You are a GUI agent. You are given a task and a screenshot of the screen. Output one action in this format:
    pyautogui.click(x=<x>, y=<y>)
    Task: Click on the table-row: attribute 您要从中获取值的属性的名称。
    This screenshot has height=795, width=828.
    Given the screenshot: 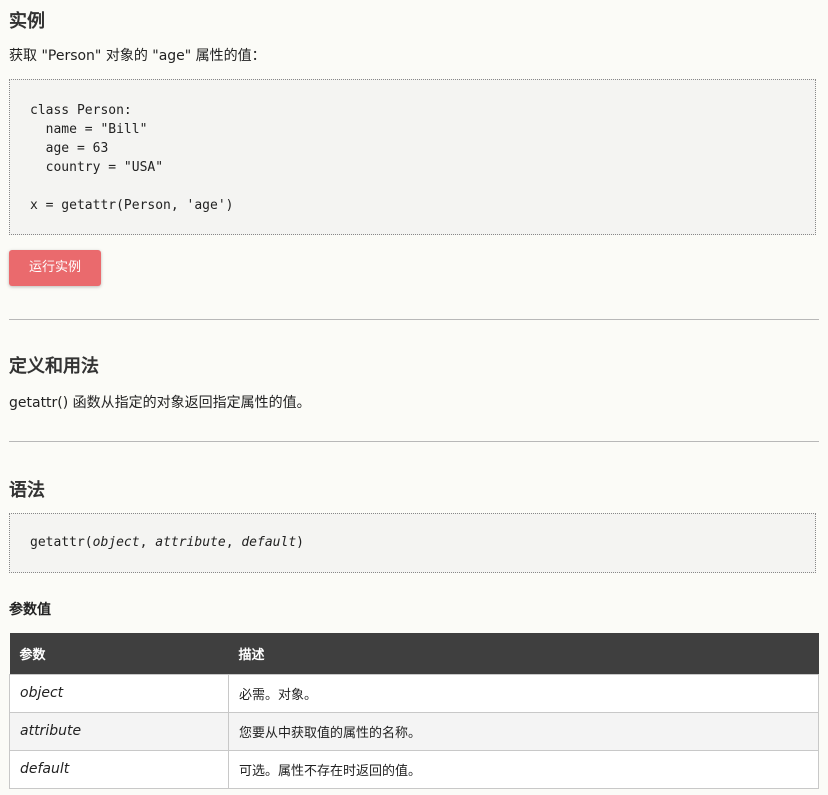 What is the action you would take?
    pyautogui.click(x=414, y=731)
    